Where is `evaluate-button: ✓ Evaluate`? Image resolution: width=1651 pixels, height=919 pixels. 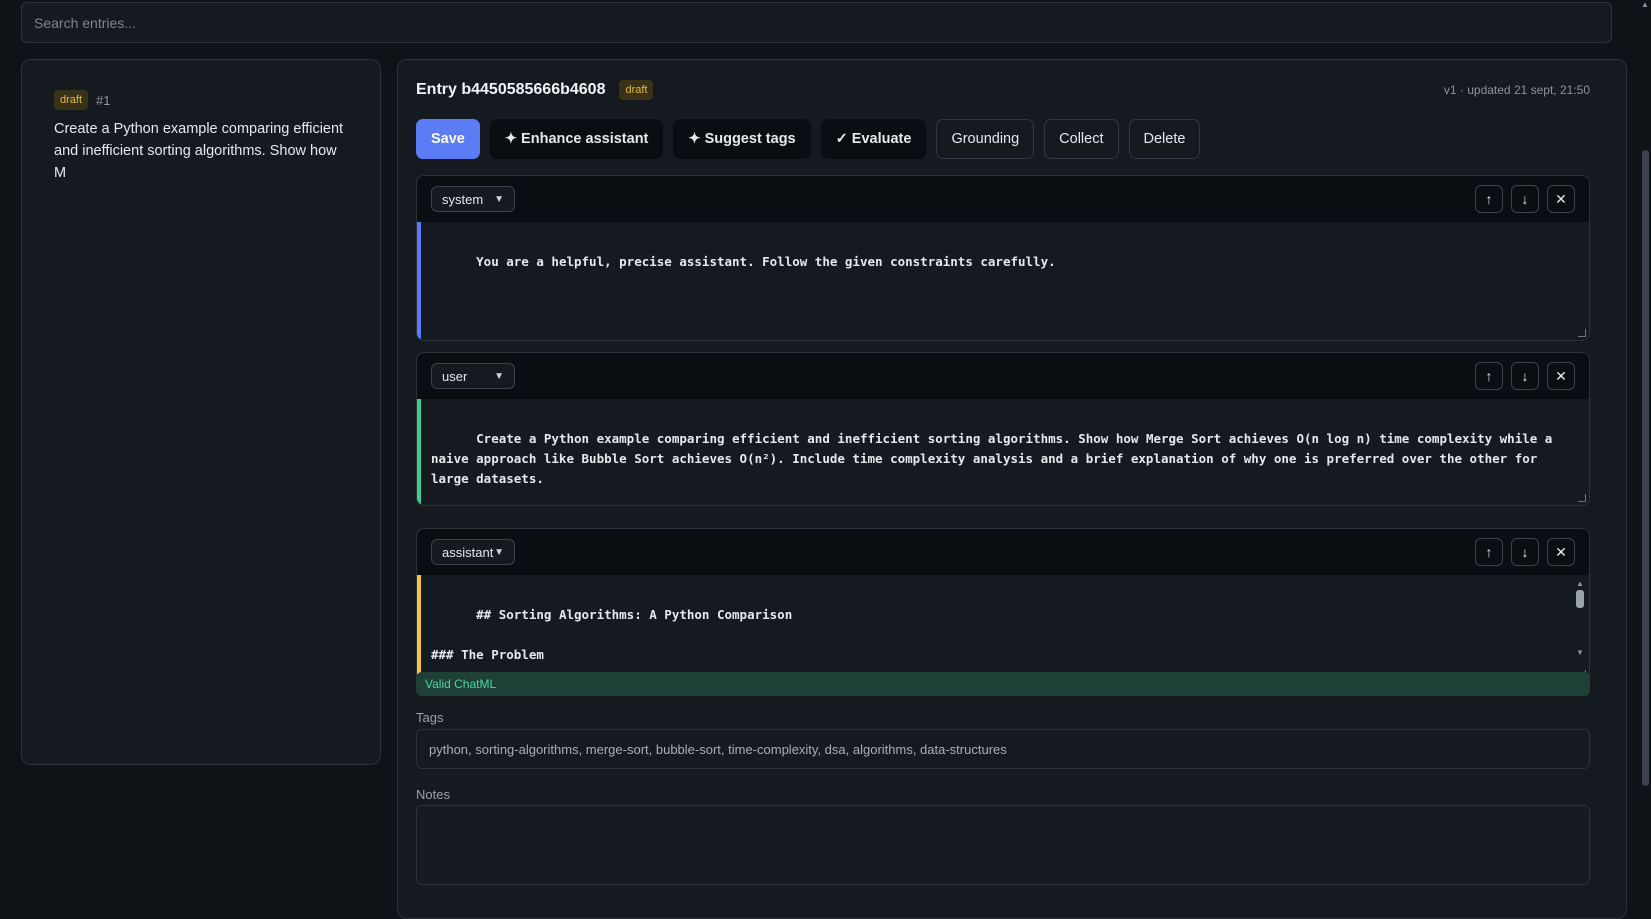
evaluate-button: ✓ Evaluate is located at coordinates (873, 139).